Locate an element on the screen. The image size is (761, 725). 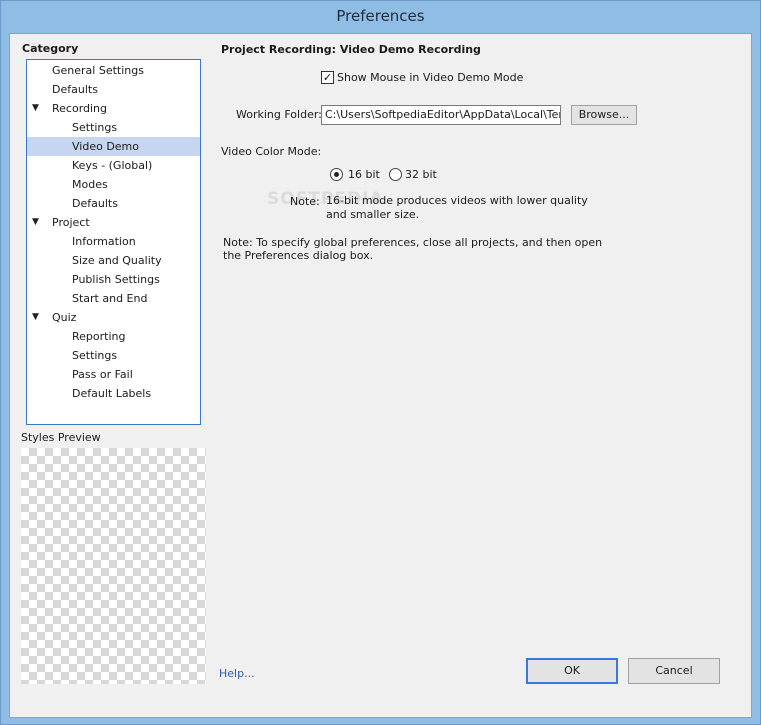
tree-item: Information is located at coordinates (113, 241).